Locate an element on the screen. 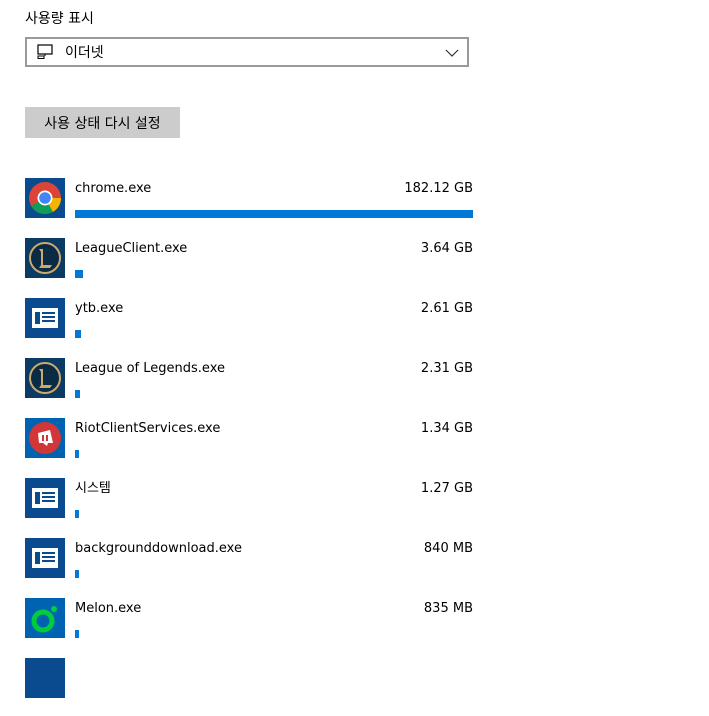  app-usage-row: ytb.exe 2.61 GB is located at coordinates (249, 326).